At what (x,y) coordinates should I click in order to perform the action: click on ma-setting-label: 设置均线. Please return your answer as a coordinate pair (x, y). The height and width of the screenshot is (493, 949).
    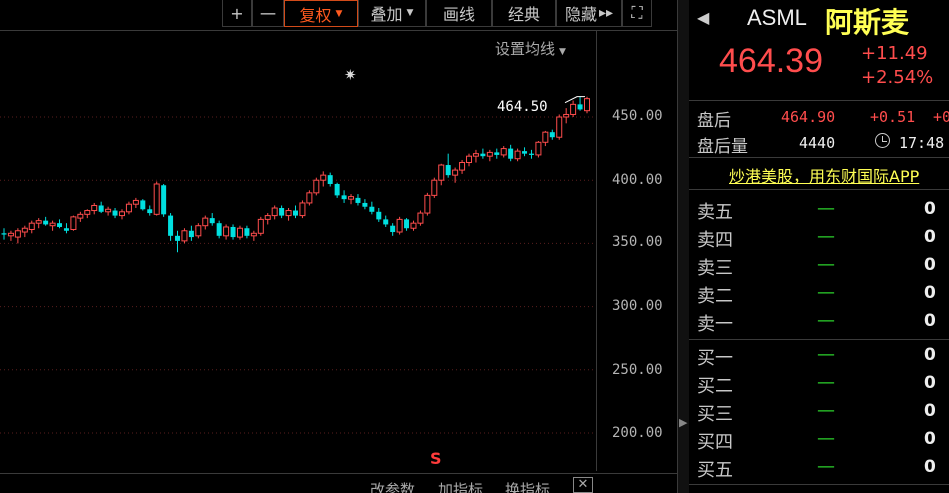
    Looking at the image, I should click on (525, 49).